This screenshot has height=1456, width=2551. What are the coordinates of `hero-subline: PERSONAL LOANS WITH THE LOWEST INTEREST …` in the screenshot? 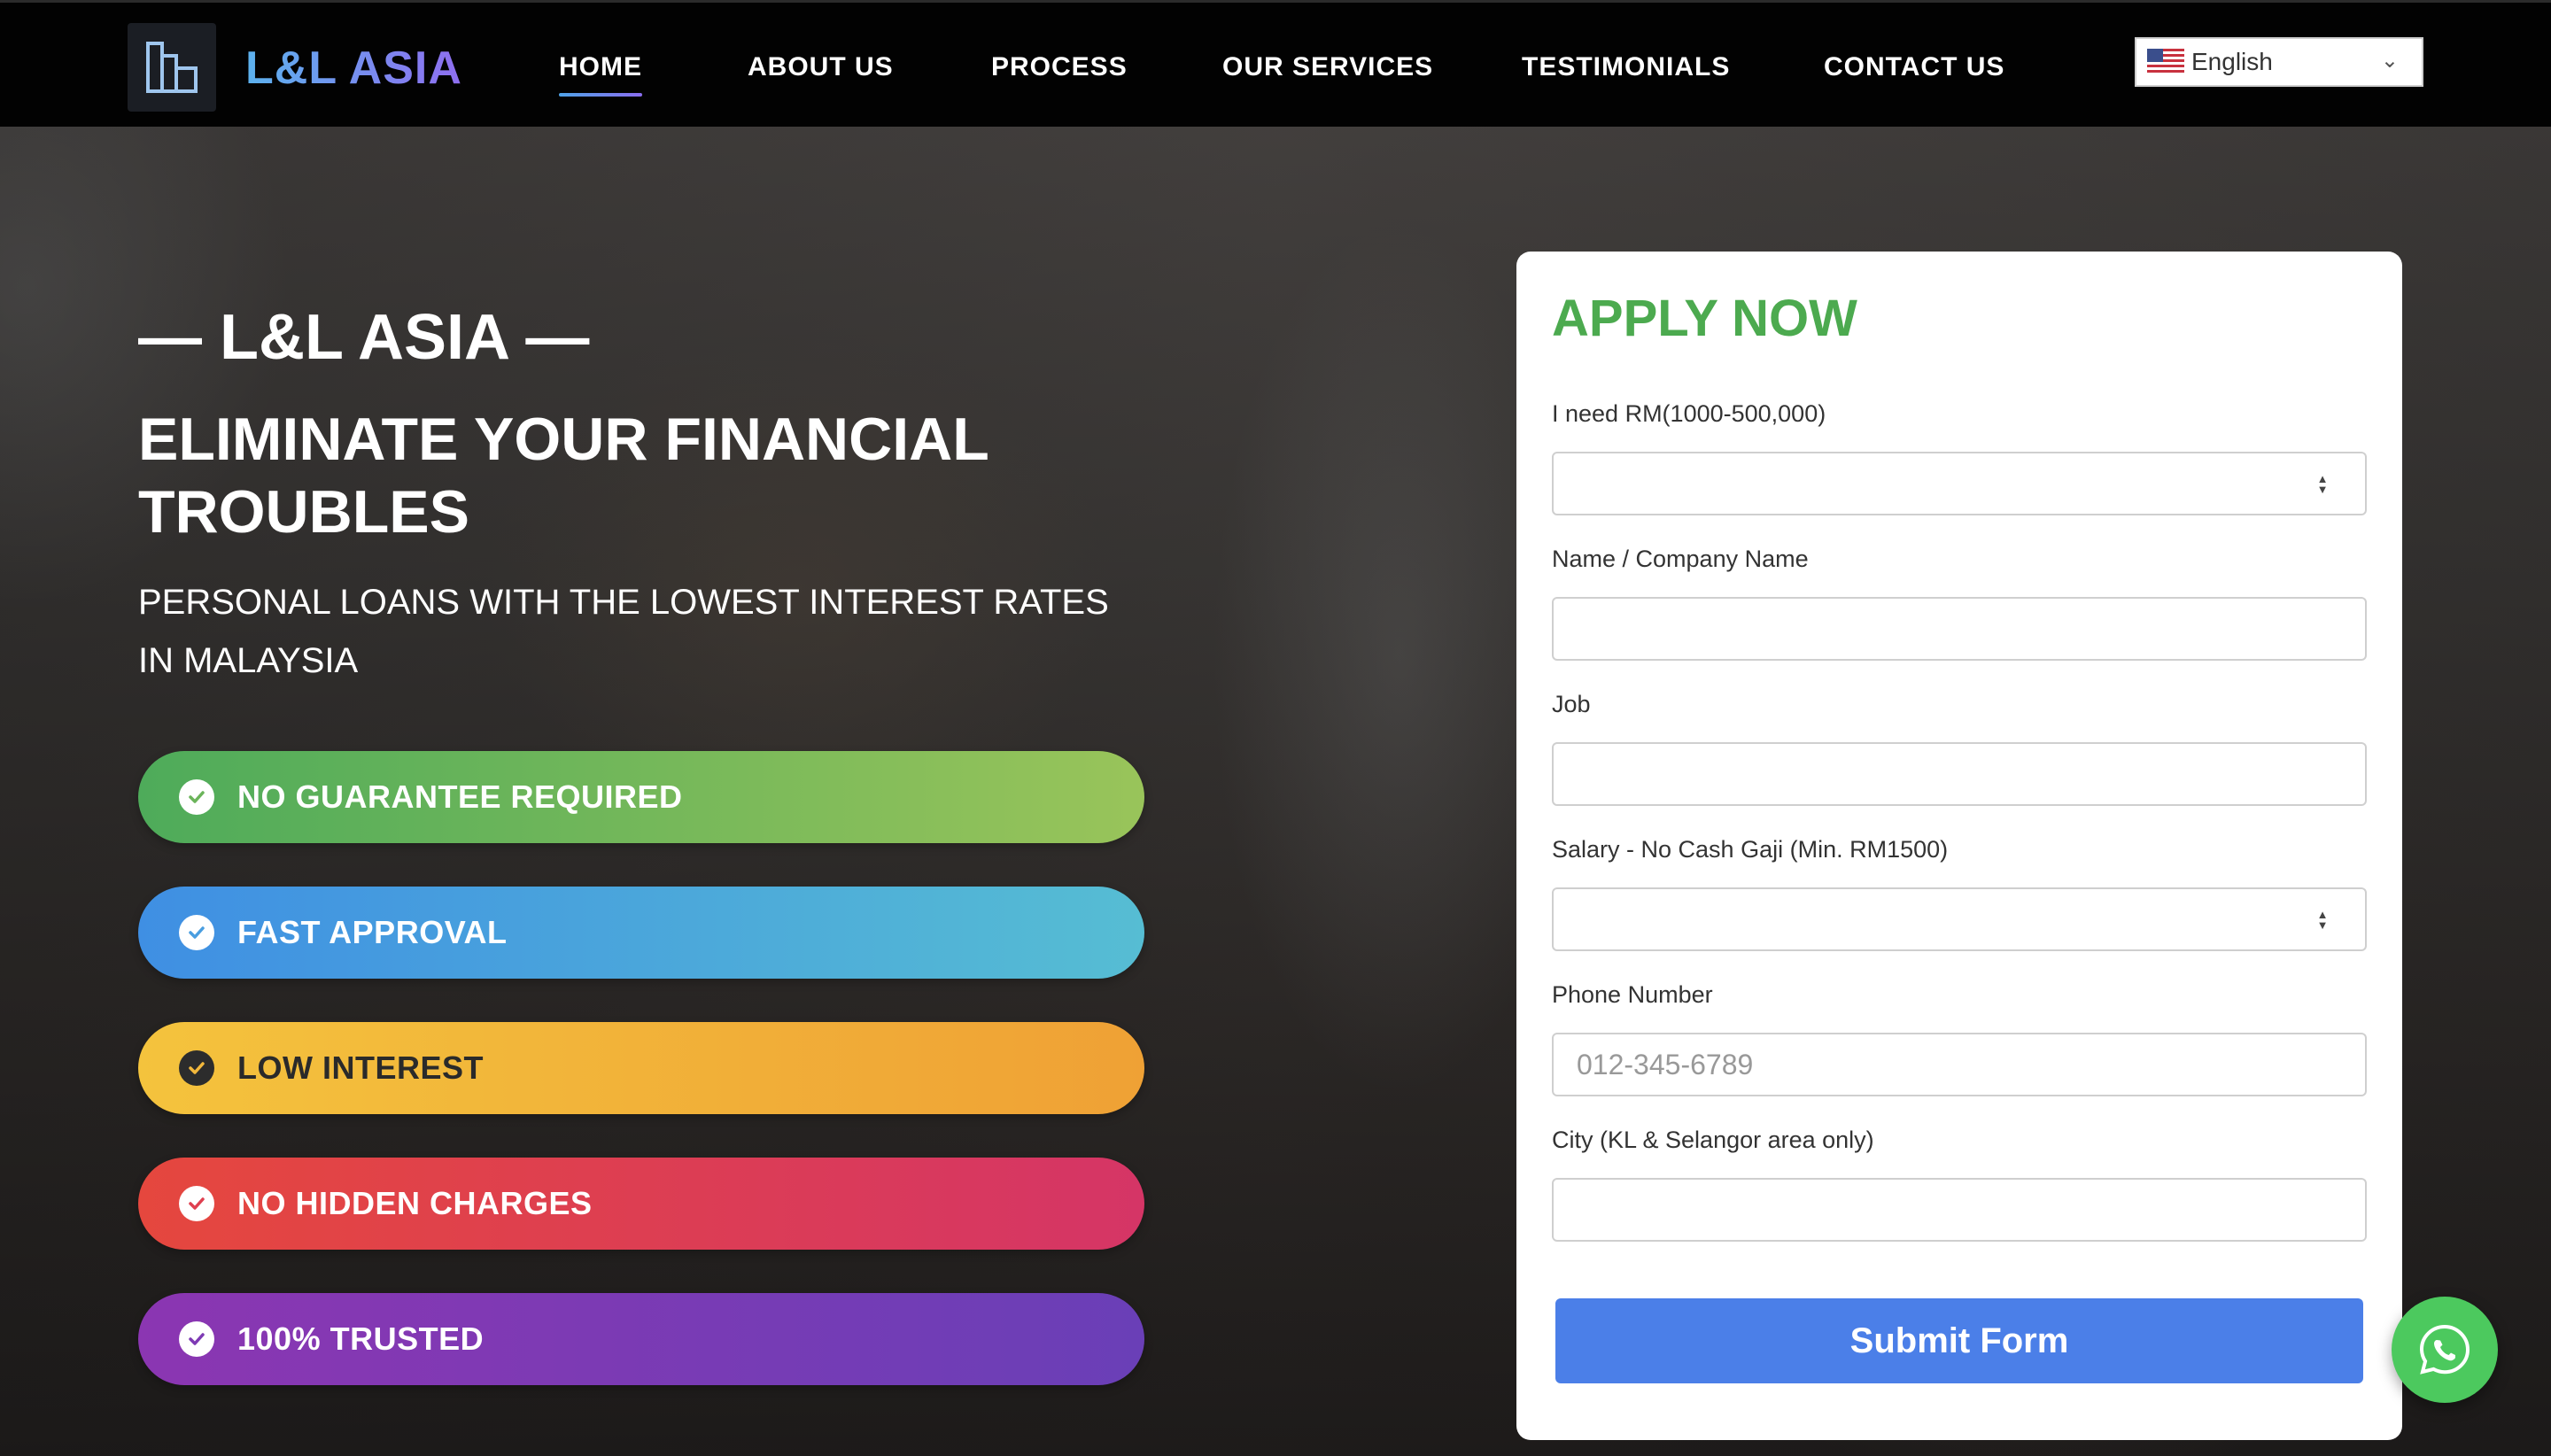 It's located at (623, 631).